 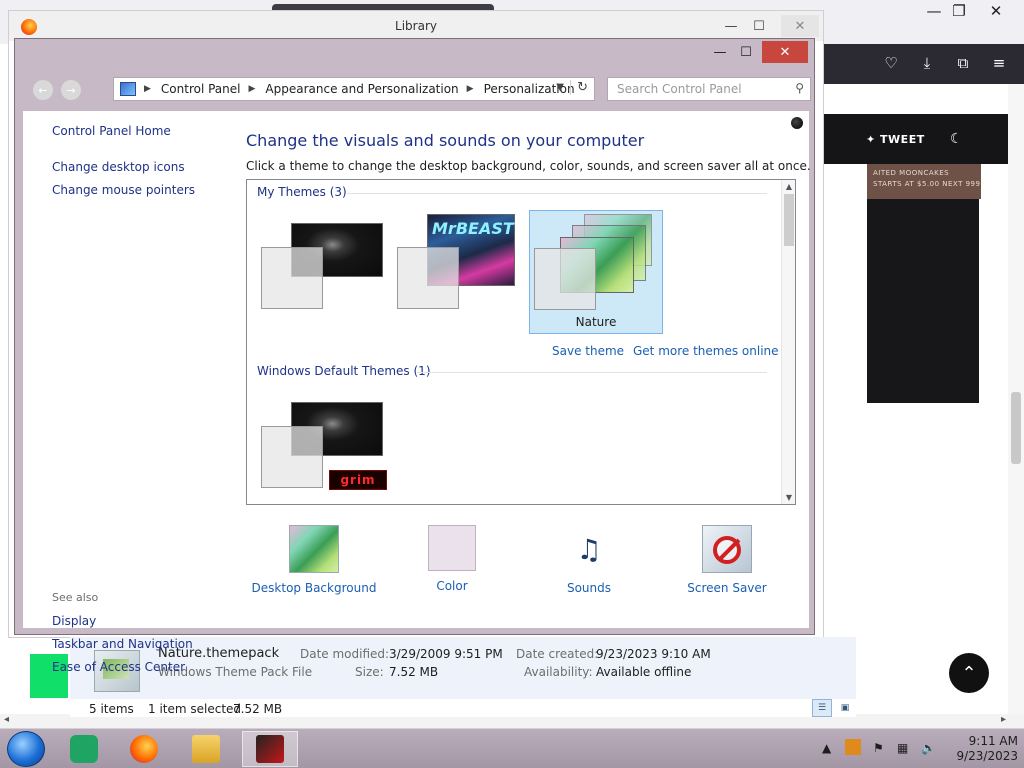 What do you see at coordinates (788, 342) in the screenshot?
I see `themes-scrollbar: ▲ ▼` at bounding box center [788, 342].